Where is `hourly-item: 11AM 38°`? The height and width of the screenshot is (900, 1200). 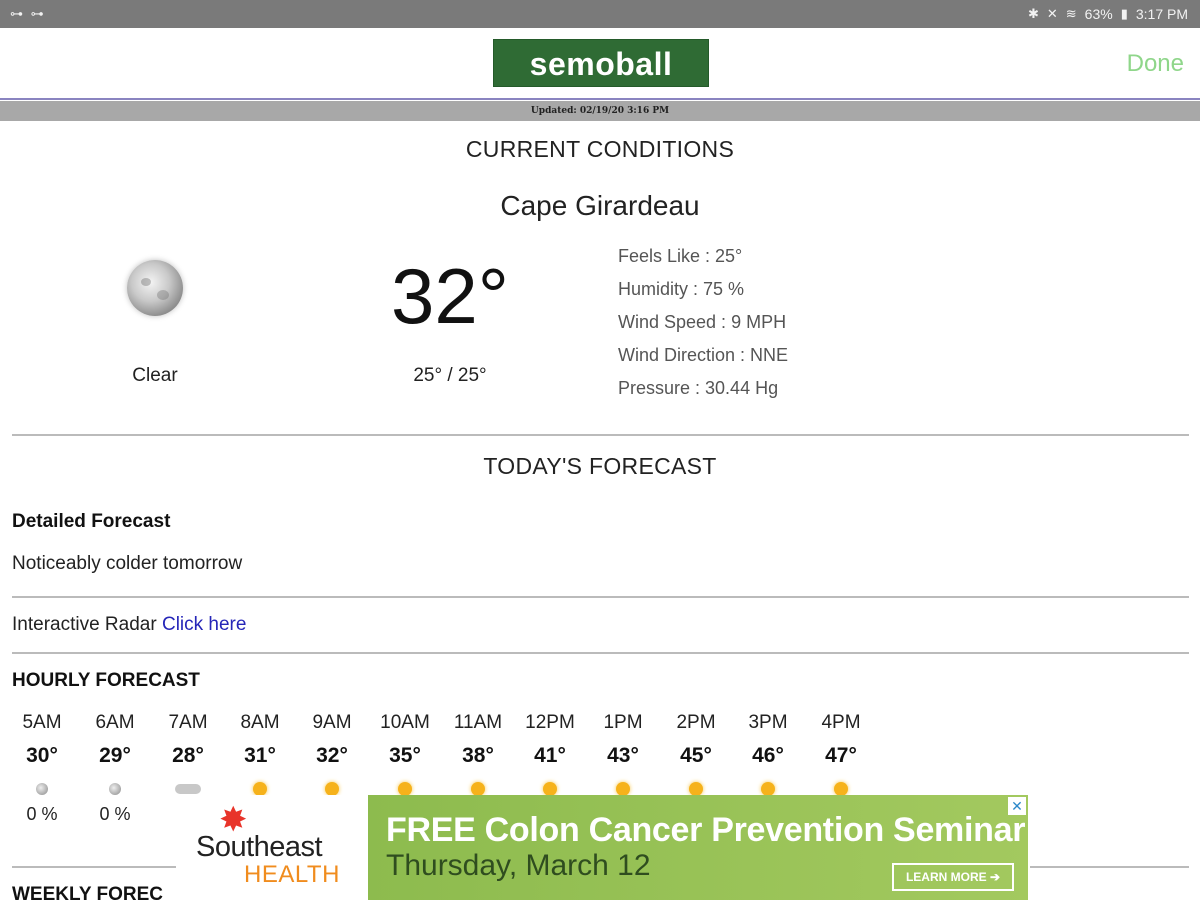 hourly-item: 11AM 38° is located at coordinates (478, 758).